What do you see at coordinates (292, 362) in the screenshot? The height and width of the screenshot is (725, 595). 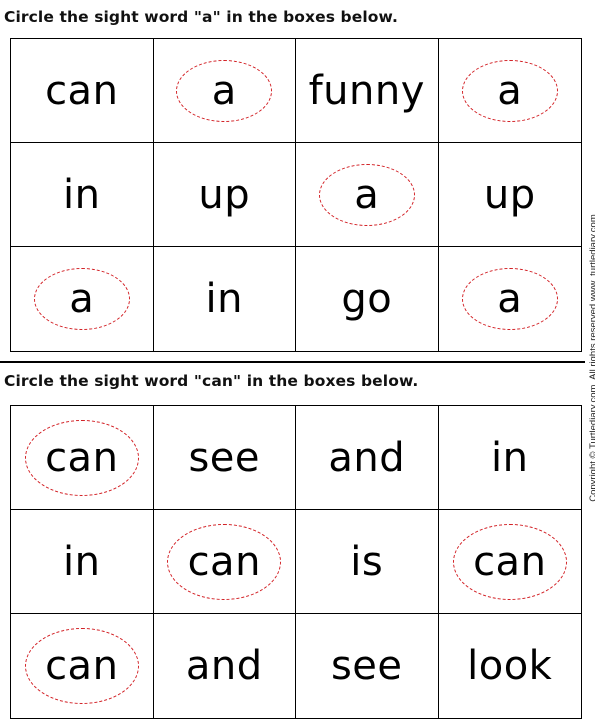 I see `section-divider` at bounding box center [292, 362].